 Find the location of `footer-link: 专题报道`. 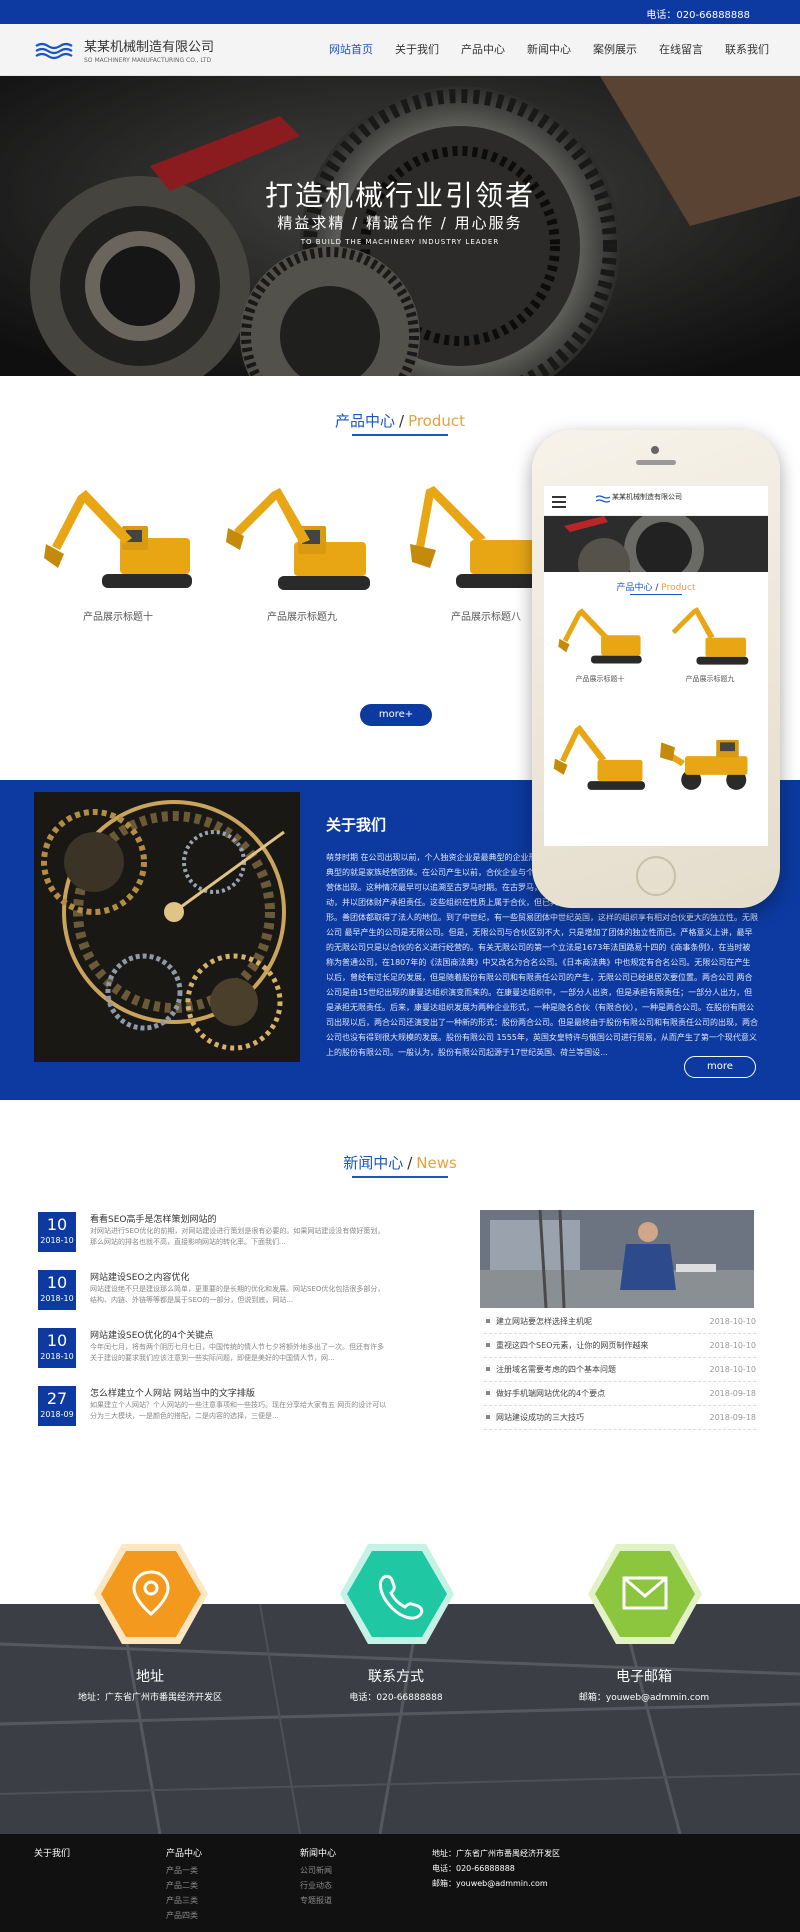

footer-link: 专题报道 is located at coordinates (318, 1900).